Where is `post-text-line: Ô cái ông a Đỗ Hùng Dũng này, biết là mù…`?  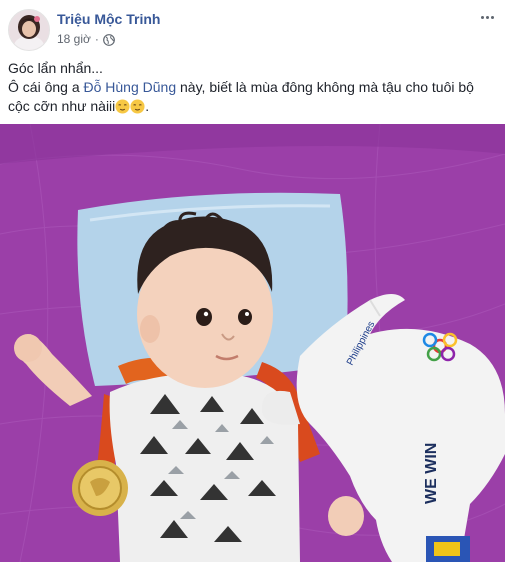
post-text-line: Ô cái ông a Đỗ Hùng Dũng này, biết là mù… is located at coordinates (248, 97).